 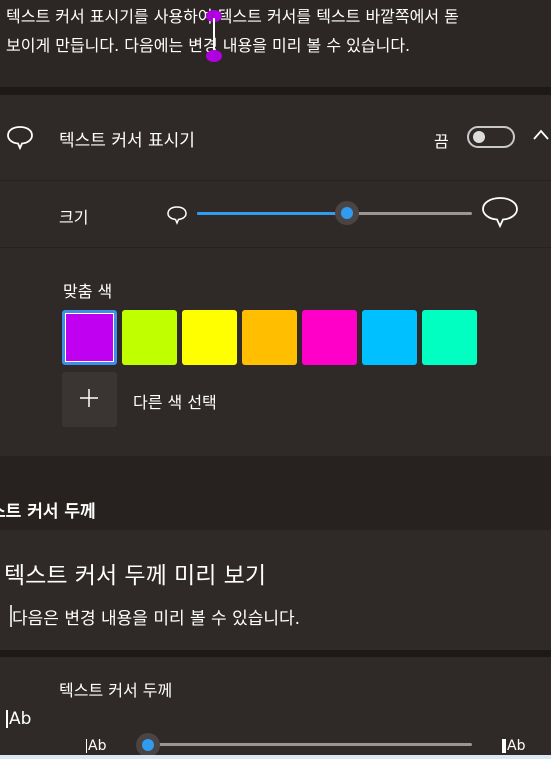 I want to click on indicator-title: 텍스트 커서 표시기, so click(x=127, y=141).